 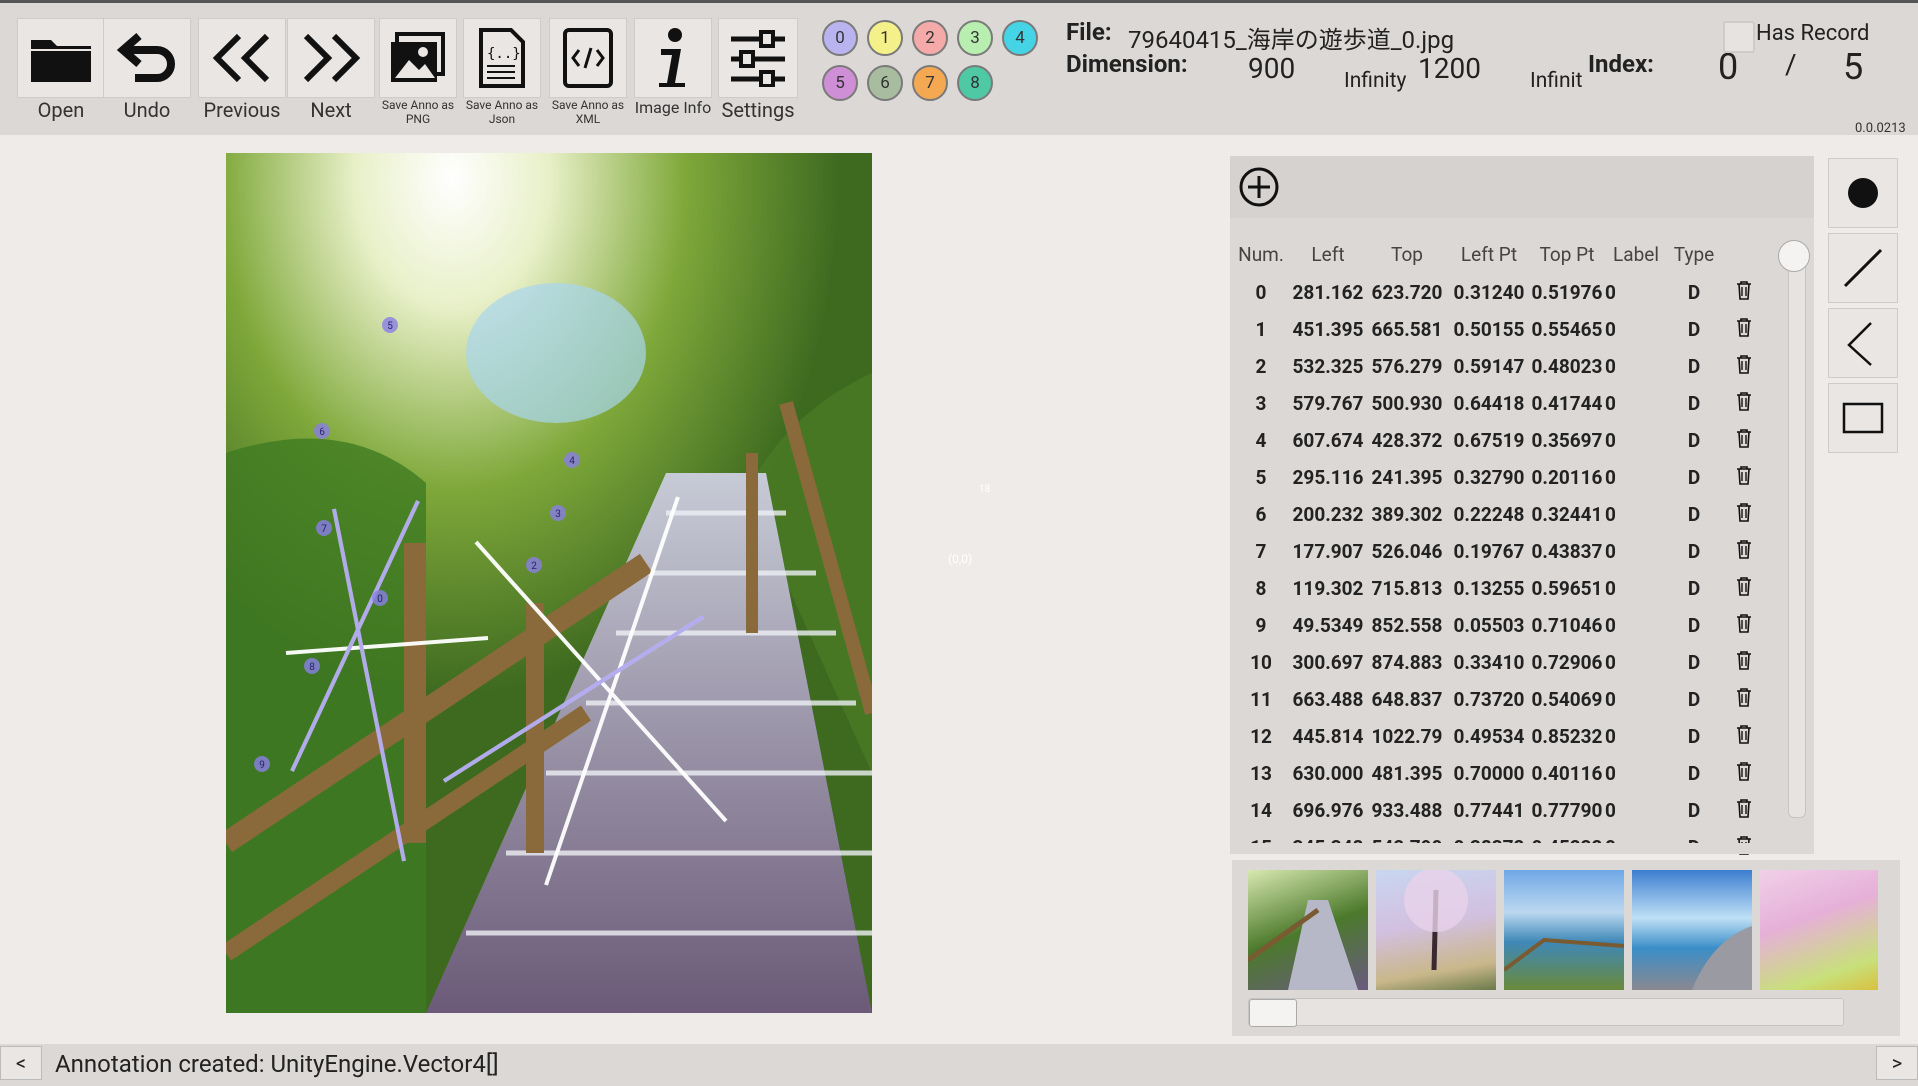 What do you see at coordinates (1407, 736) in the screenshot?
I see `table-cell: 1022.79` at bounding box center [1407, 736].